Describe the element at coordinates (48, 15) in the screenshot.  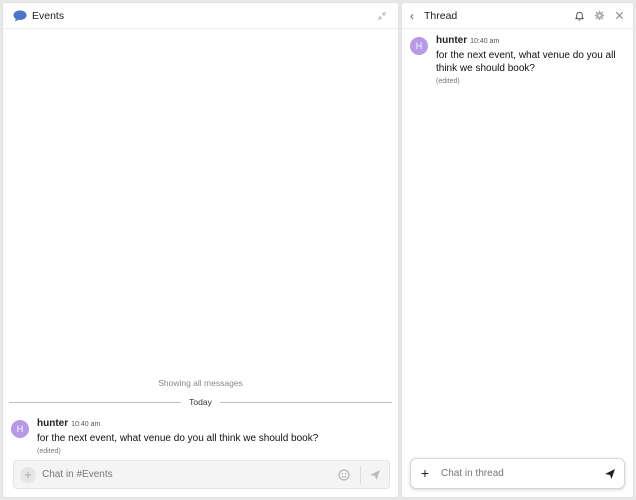
I see `channel-title: Events` at that location.